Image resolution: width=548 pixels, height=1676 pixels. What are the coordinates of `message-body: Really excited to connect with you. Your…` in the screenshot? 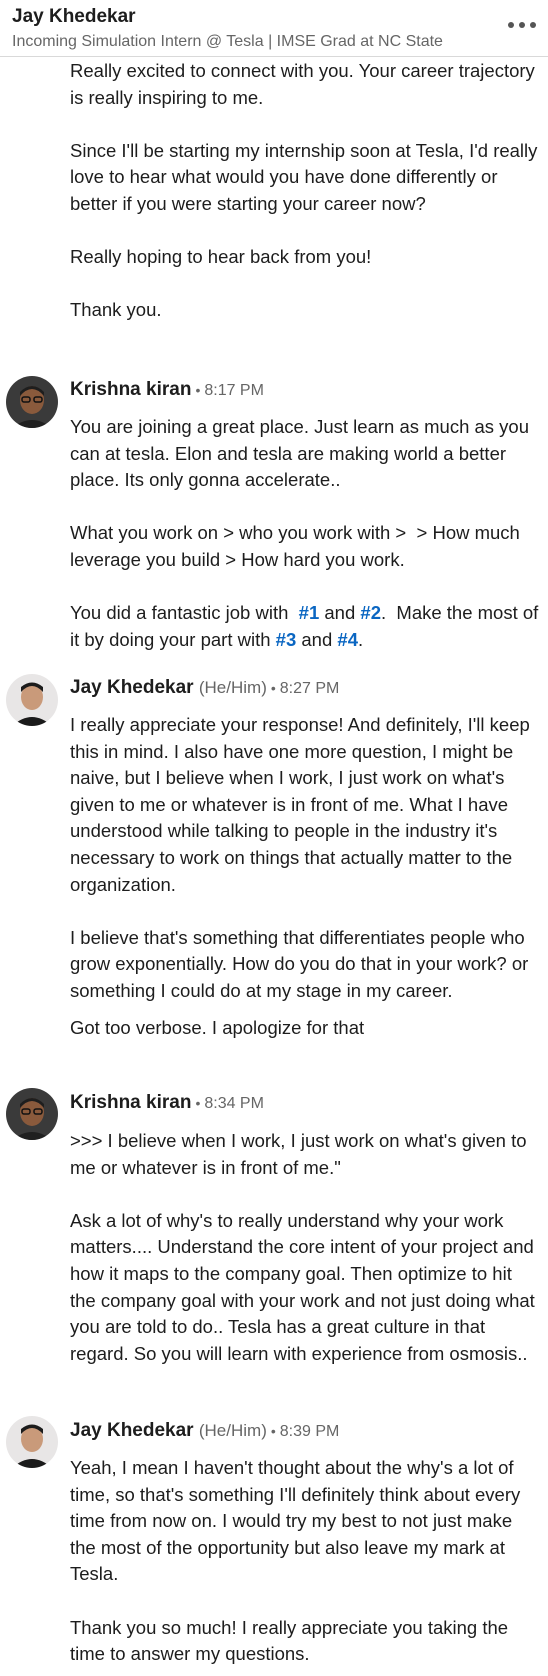 It's located at (305, 191).